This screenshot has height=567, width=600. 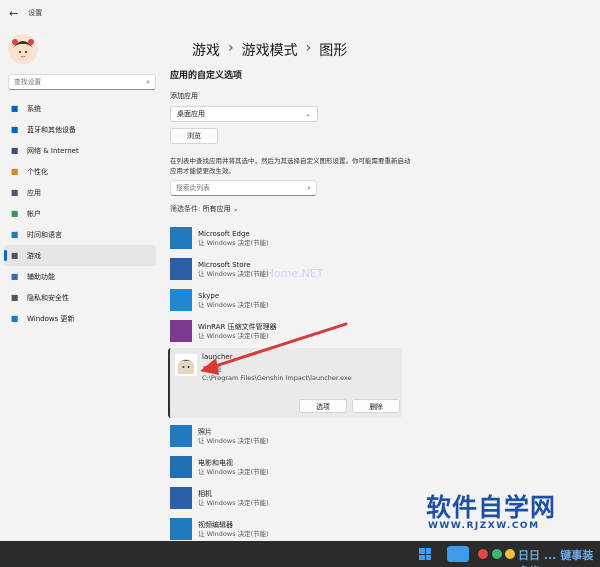 I want to click on expanded-app-name: launcher, so click(x=217, y=357).